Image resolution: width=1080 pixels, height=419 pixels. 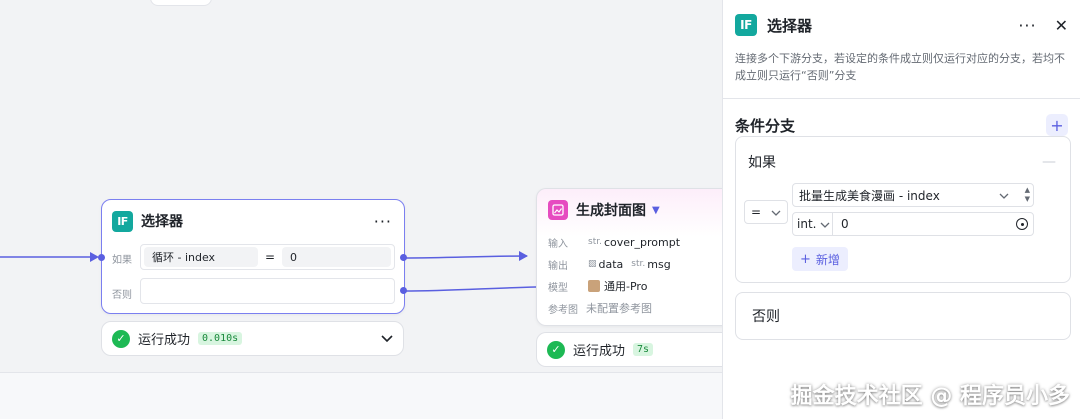 I want to click on operator-symbol: =, so click(x=270, y=257).